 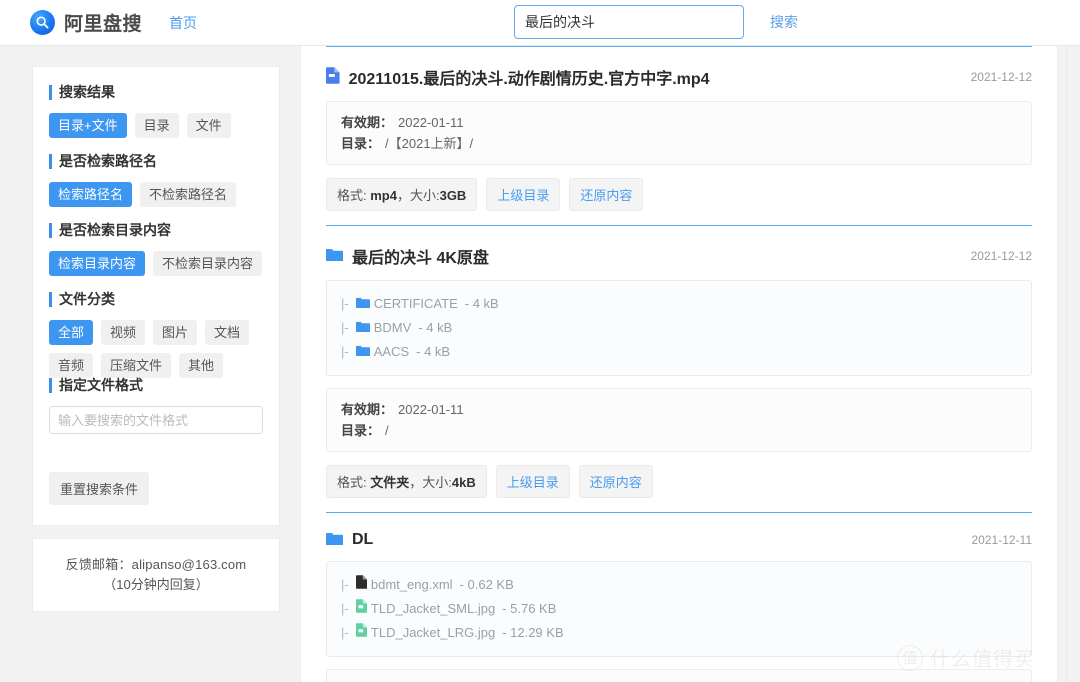 I want to click on result-meta: 有效期：2022-01-11目录：/最后的决斗 4K原盘/BDMV/META/, so click(x=679, y=675).